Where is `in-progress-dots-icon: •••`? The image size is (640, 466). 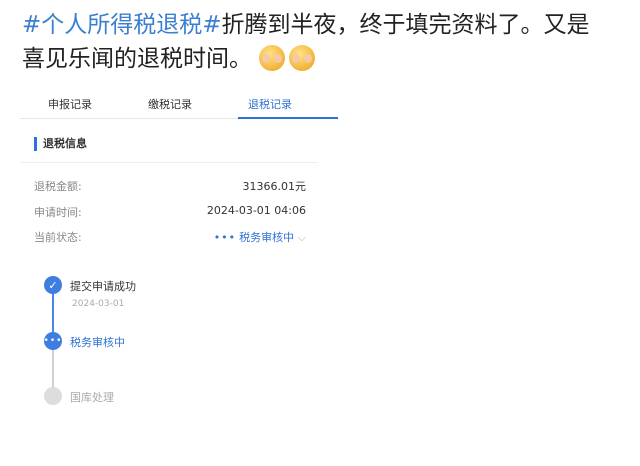
in-progress-dots-icon: ••• is located at coordinates (53, 341).